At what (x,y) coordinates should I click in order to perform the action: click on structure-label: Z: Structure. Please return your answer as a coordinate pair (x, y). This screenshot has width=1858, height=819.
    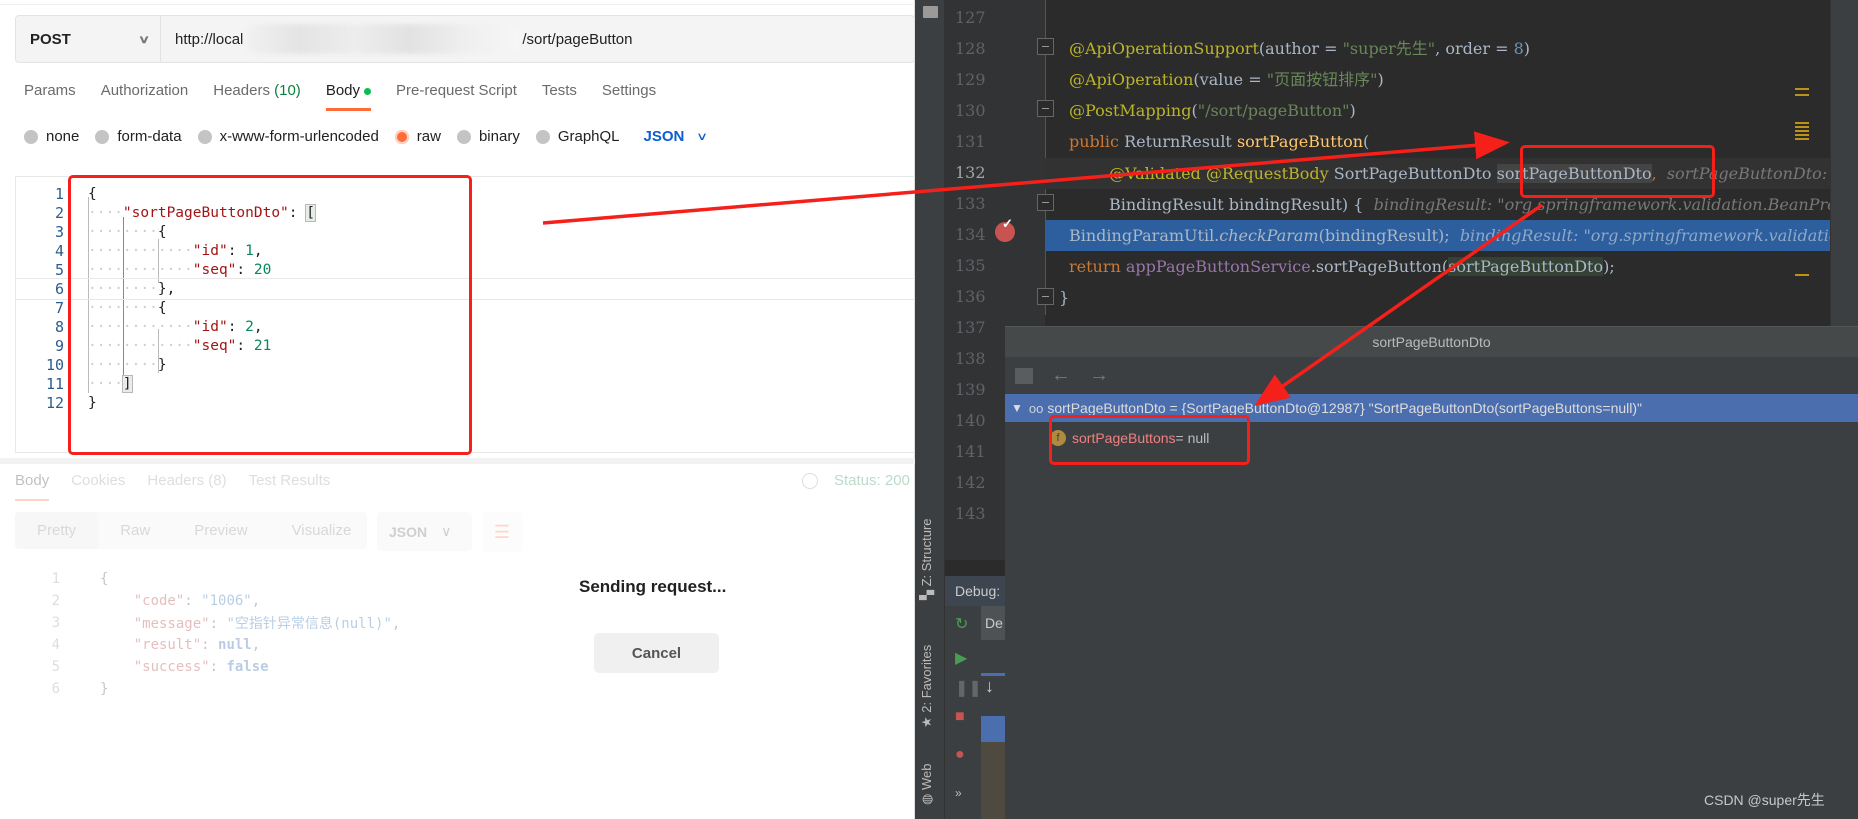
    Looking at the image, I should click on (926, 552).